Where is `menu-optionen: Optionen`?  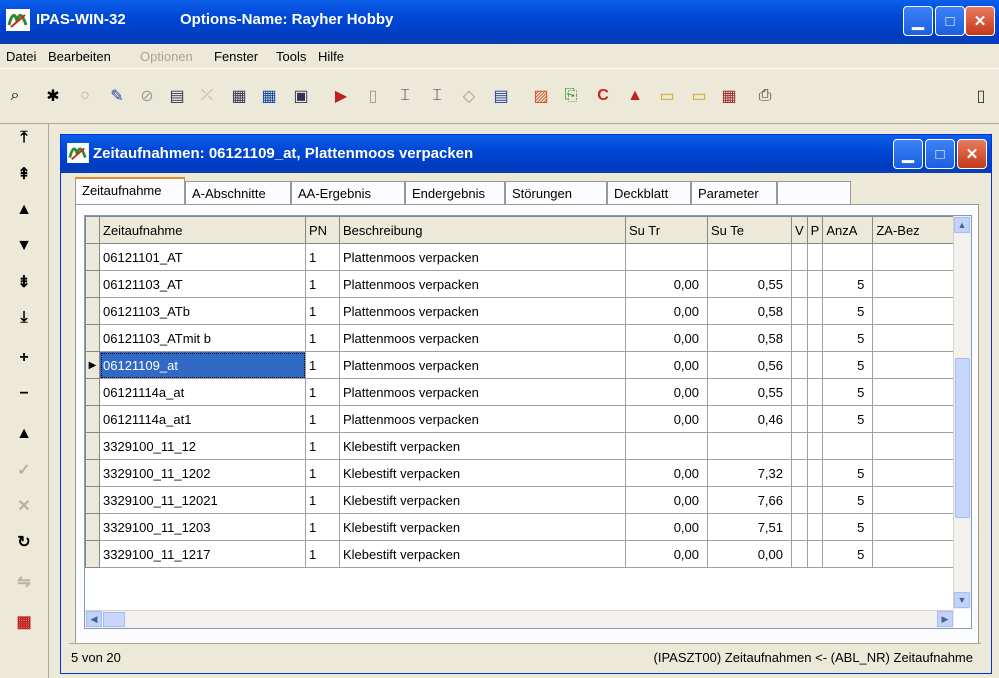 menu-optionen: Optionen is located at coordinates (166, 56).